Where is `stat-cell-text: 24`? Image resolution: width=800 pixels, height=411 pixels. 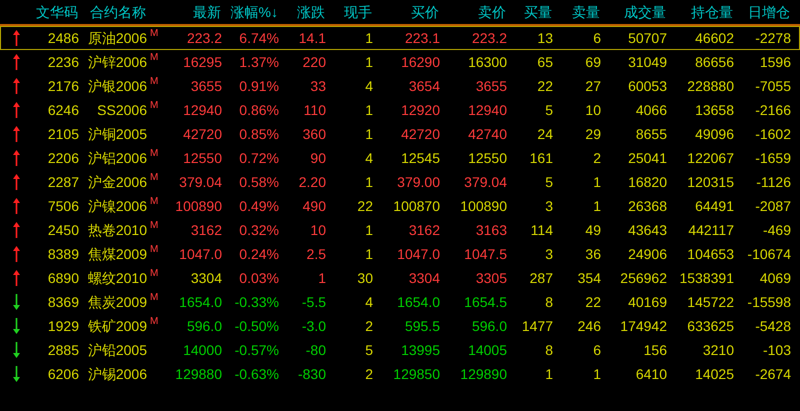
stat-cell-text: 24 is located at coordinates (544, 134).